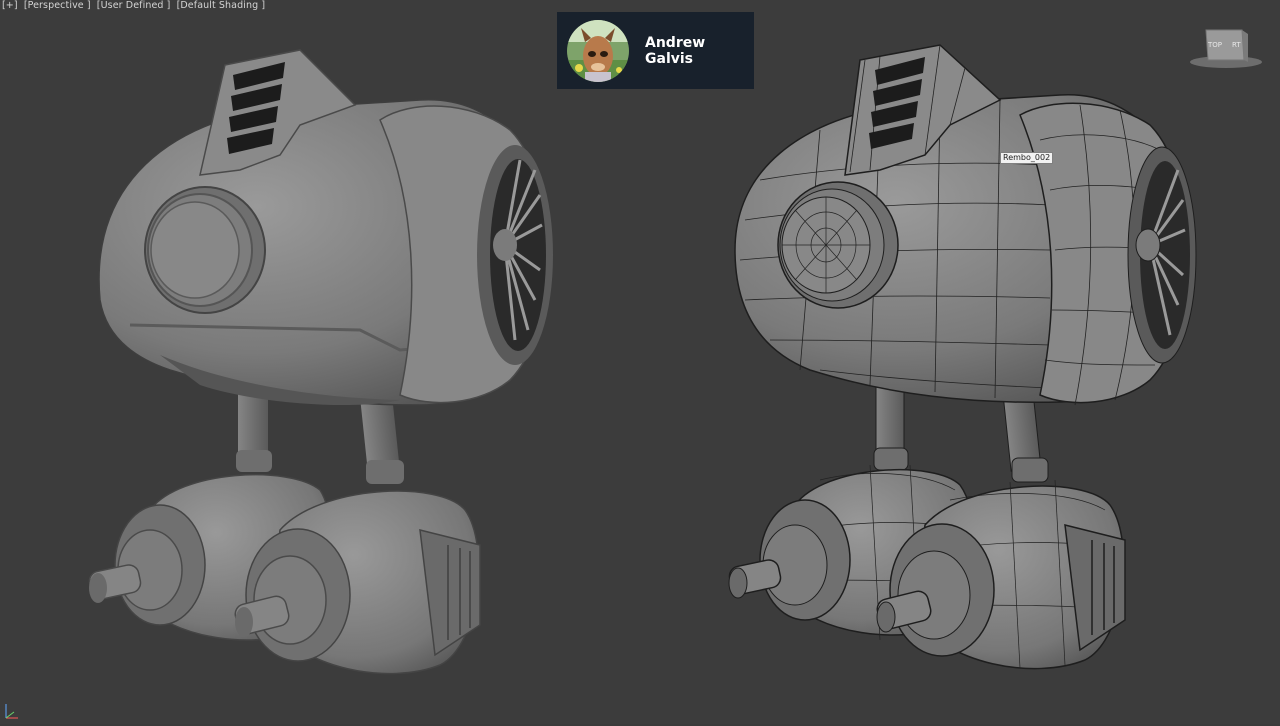 The height and width of the screenshot is (726, 1280). Describe the element at coordinates (598, 50) in the screenshot. I see `avatar` at that location.